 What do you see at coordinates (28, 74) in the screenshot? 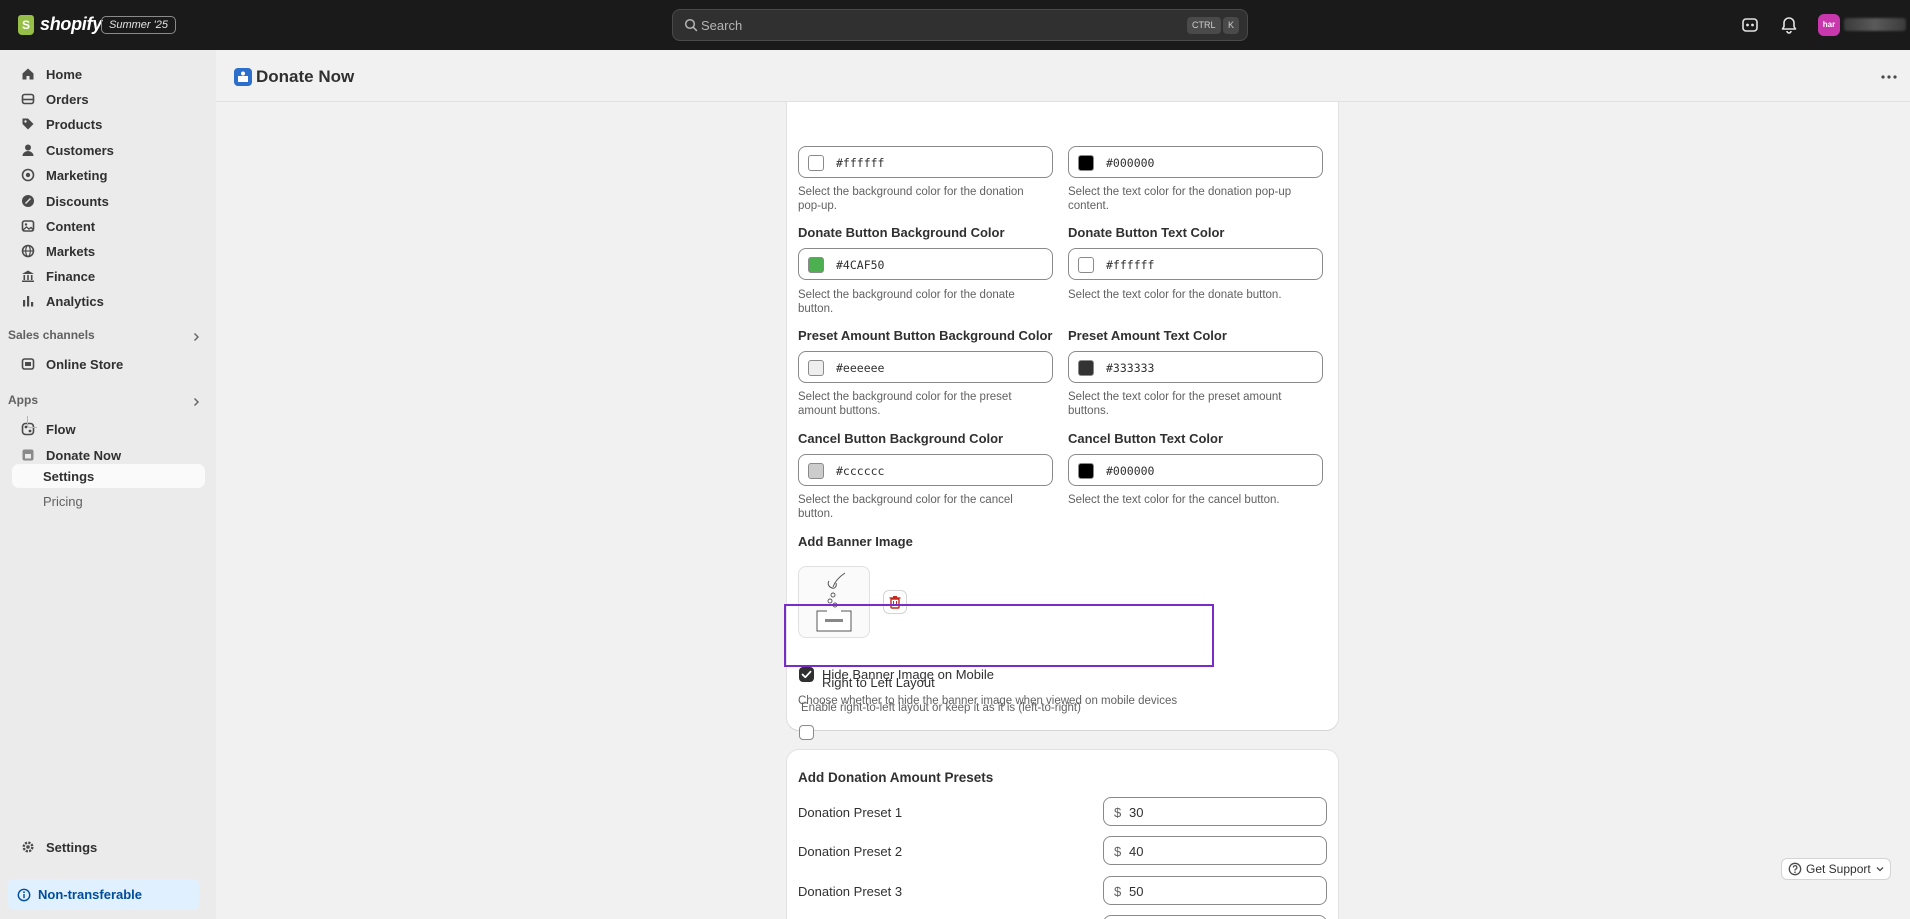
I see `home-icon` at bounding box center [28, 74].